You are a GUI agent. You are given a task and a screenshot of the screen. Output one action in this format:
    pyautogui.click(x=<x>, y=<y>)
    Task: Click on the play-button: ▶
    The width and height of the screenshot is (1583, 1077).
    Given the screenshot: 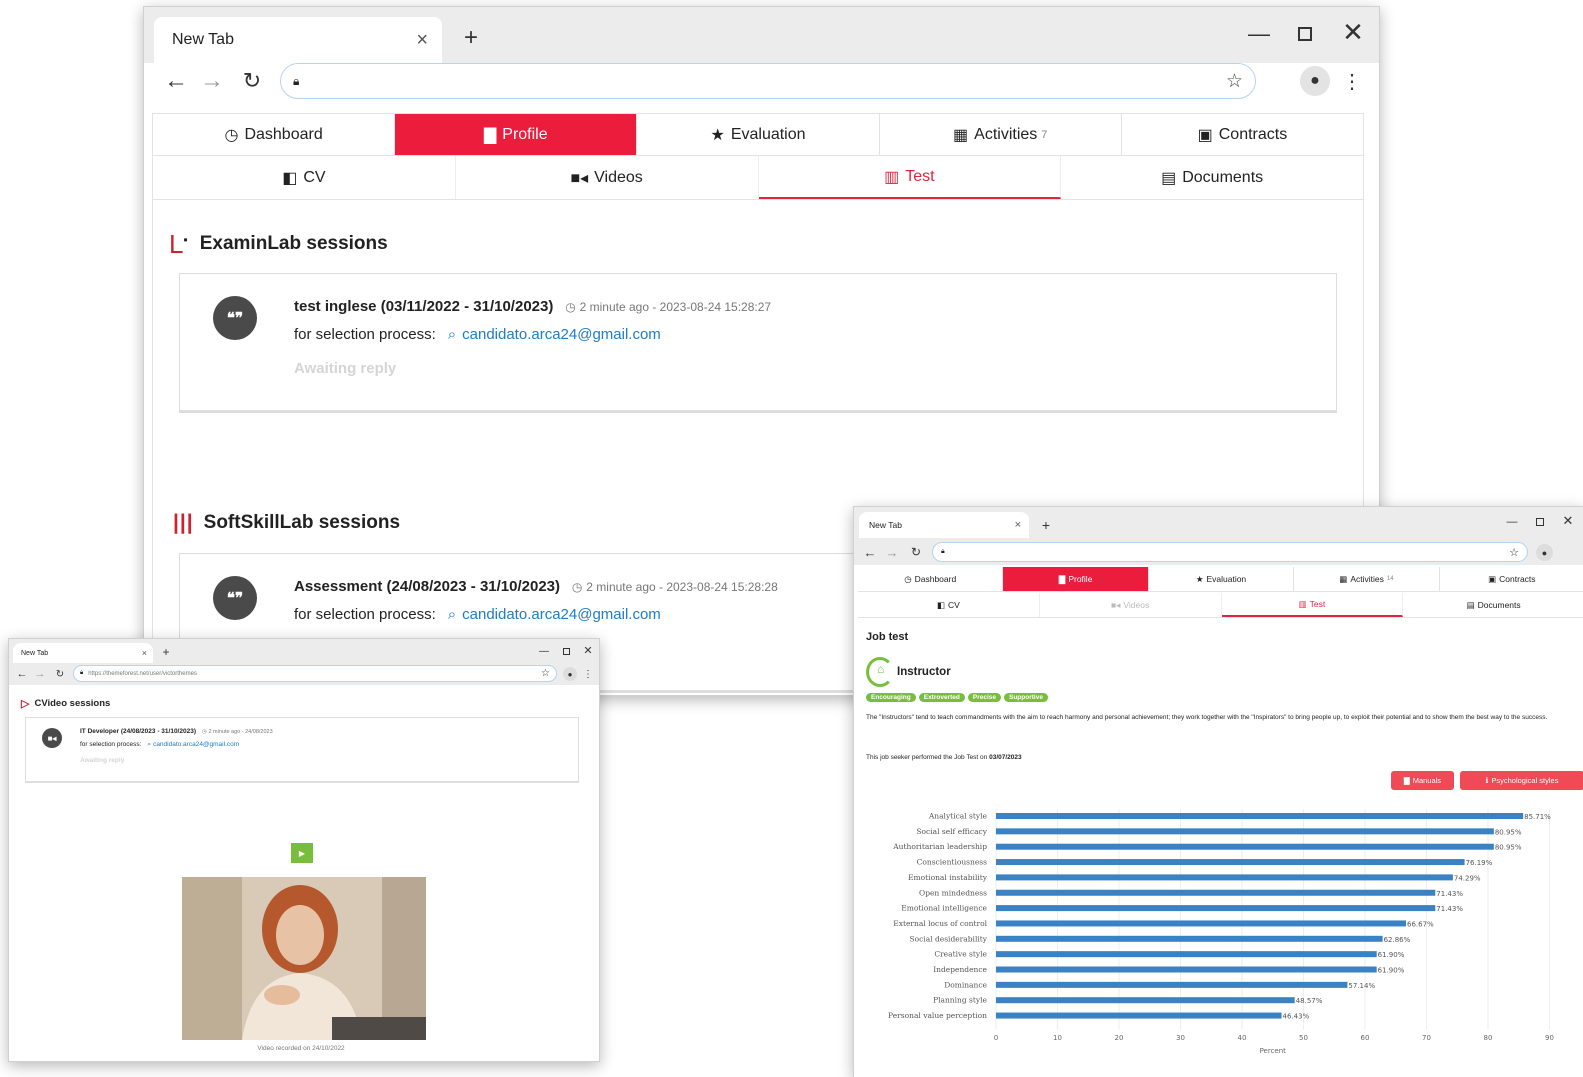 What is the action you would take?
    pyautogui.click(x=302, y=853)
    